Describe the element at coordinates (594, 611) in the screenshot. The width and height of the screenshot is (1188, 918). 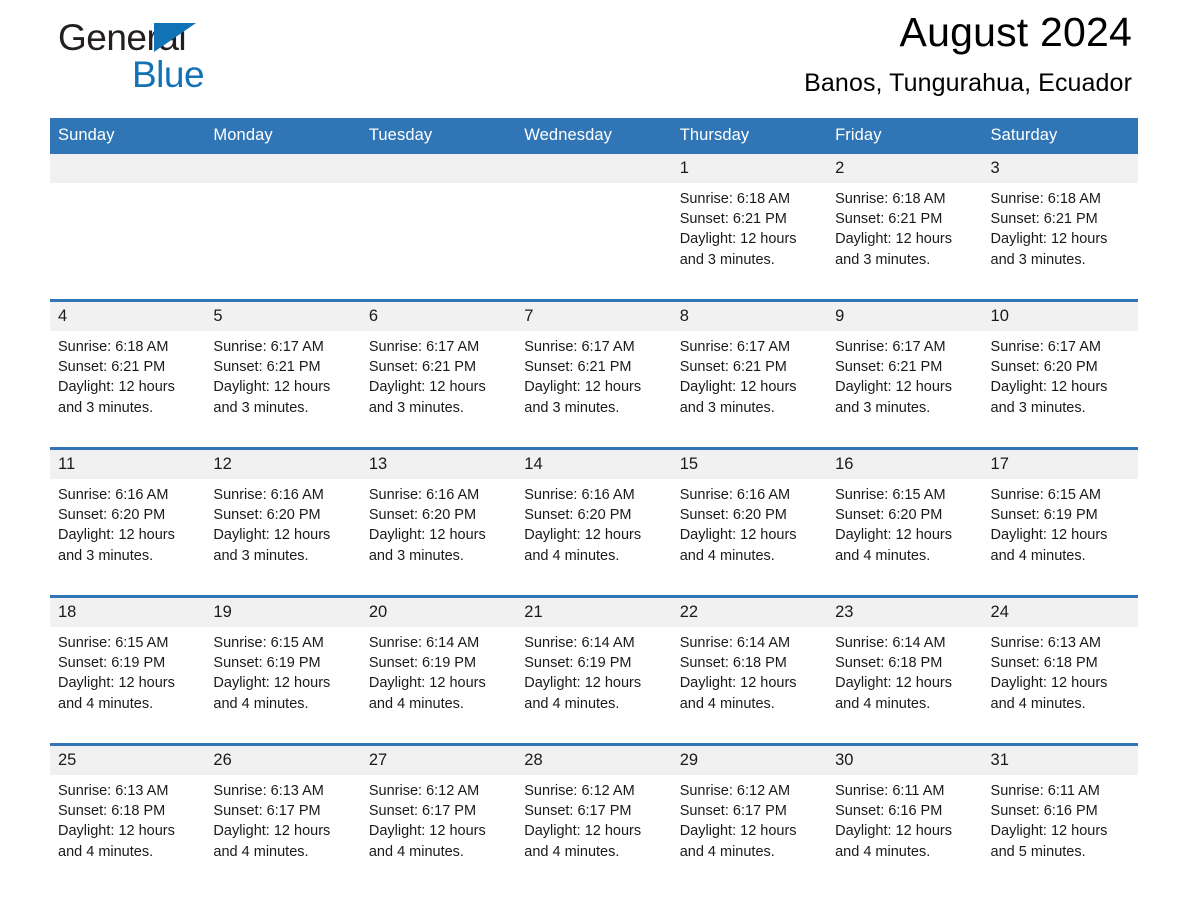
I see `day-number-21: 21` at that location.